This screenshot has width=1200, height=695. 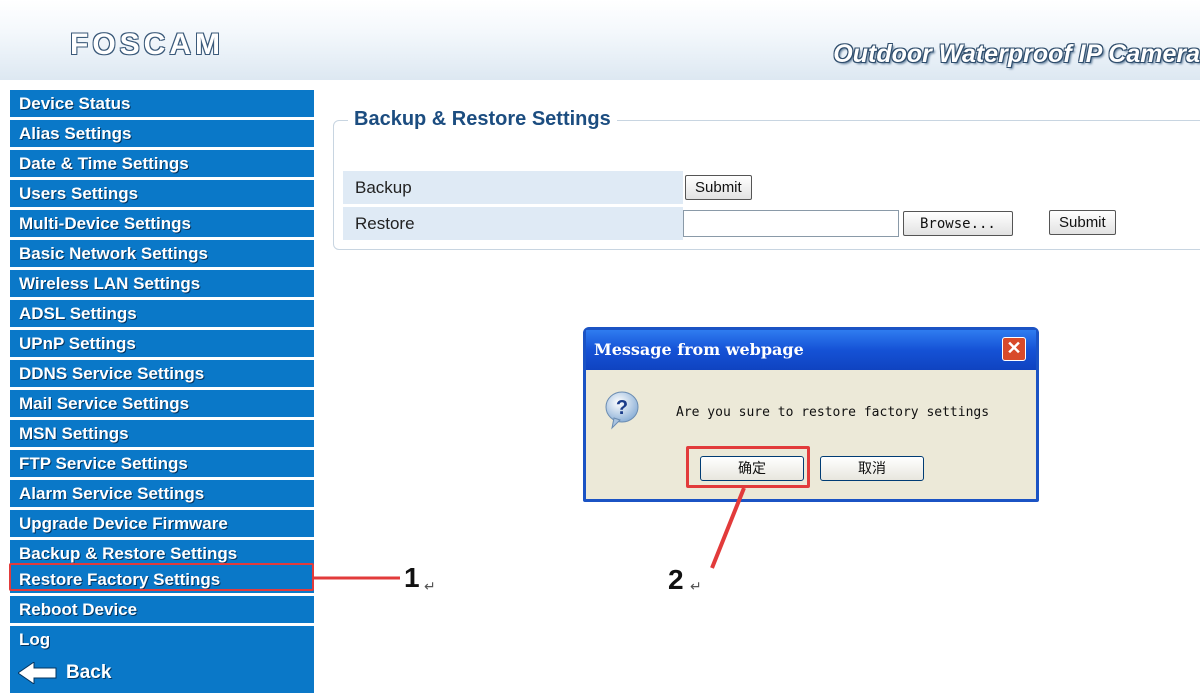 I want to click on sidebar-item-log: Log, so click(x=162, y=640).